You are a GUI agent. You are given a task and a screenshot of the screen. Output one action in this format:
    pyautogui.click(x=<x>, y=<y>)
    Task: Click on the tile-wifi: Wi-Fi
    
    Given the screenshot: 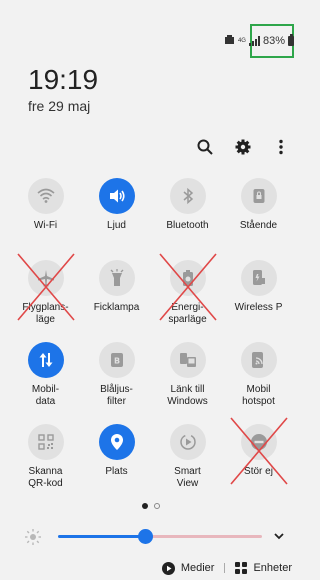 What is the action you would take?
    pyautogui.click(x=45, y=213)
    